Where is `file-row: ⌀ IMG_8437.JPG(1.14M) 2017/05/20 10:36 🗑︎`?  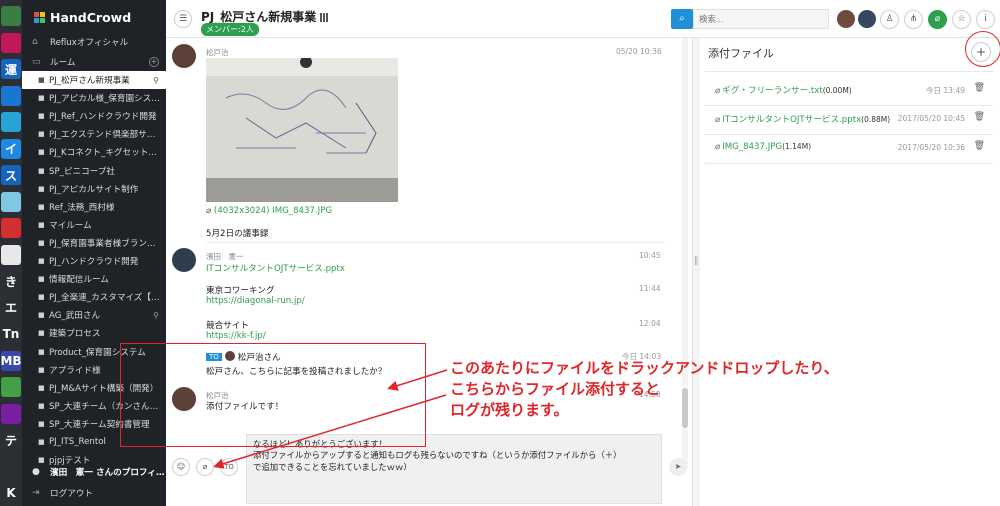 file-row: ⌀ IMG_8437.JPG(1.14M) 2017/05/20 10:36 🗑︎ is located at coordinates (849, 148).